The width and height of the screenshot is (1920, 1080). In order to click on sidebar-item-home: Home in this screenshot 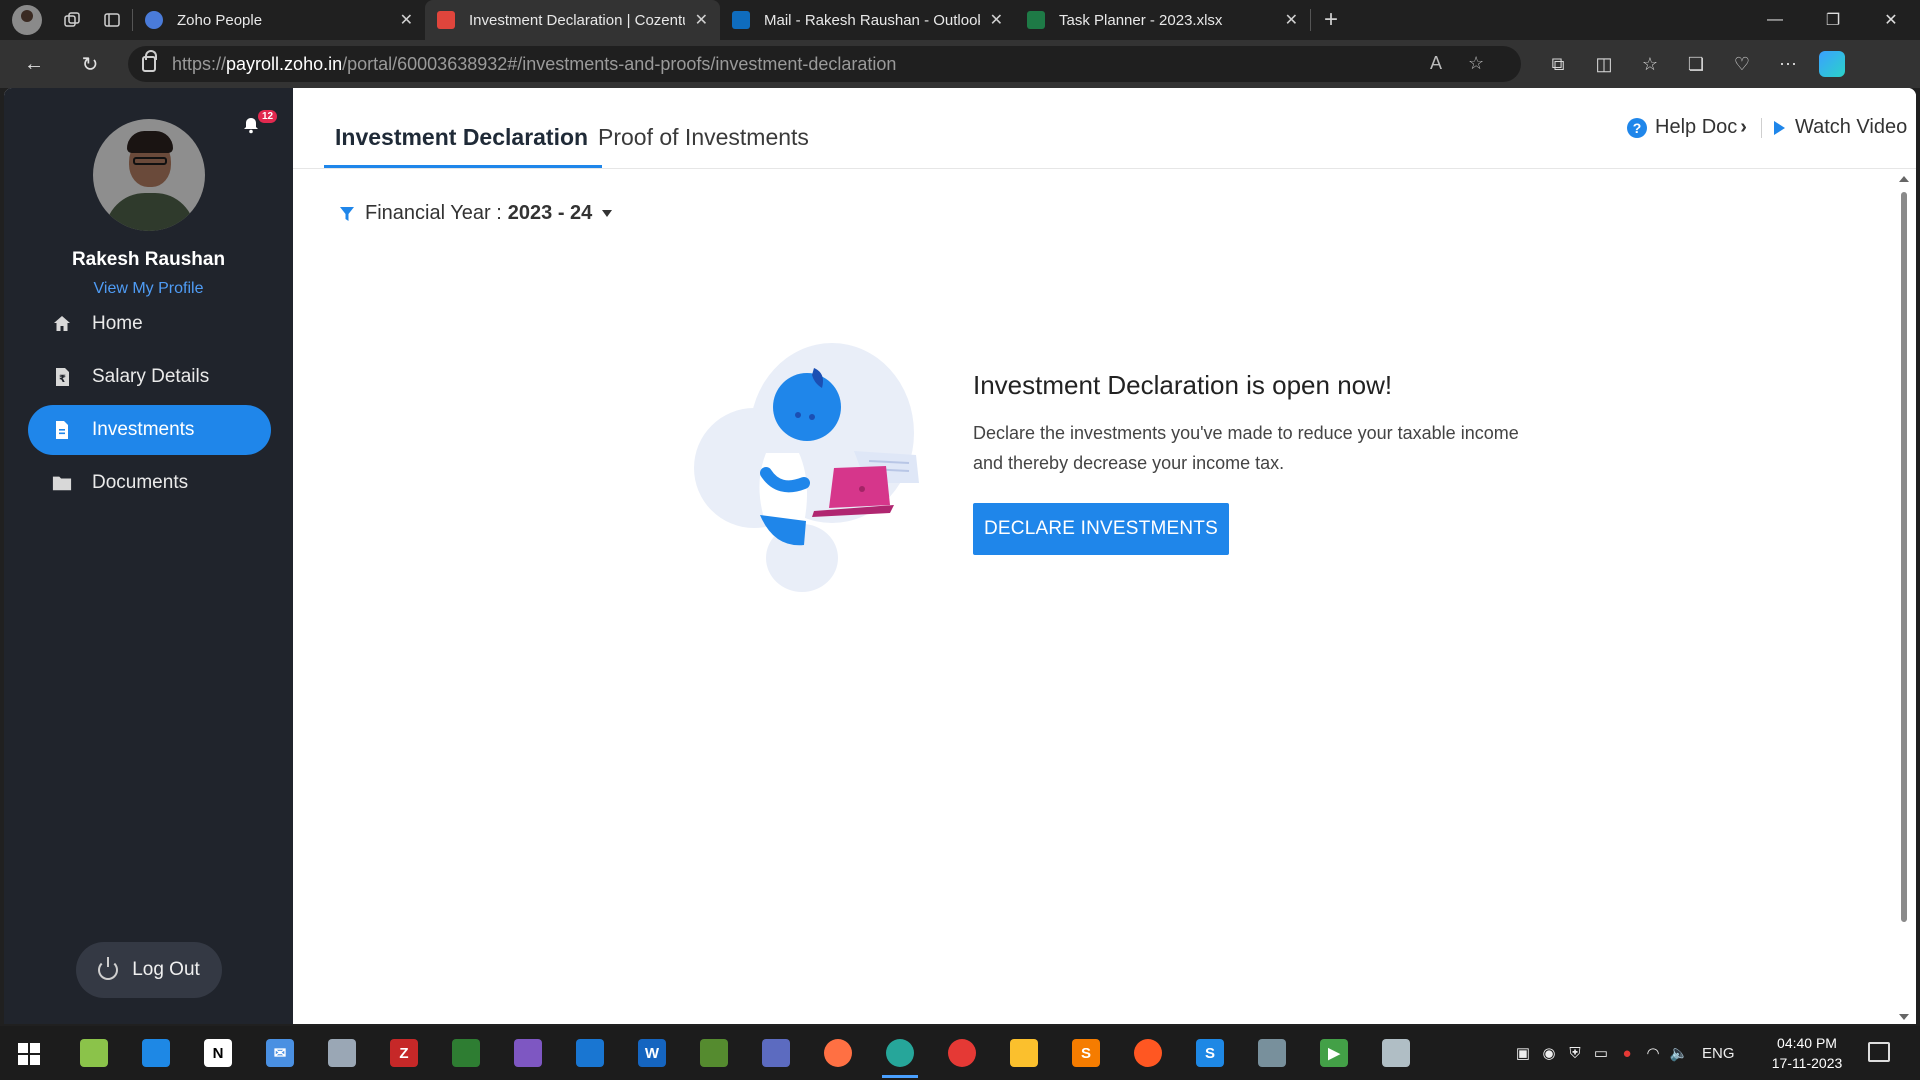, I will do `click(149, 324)`.